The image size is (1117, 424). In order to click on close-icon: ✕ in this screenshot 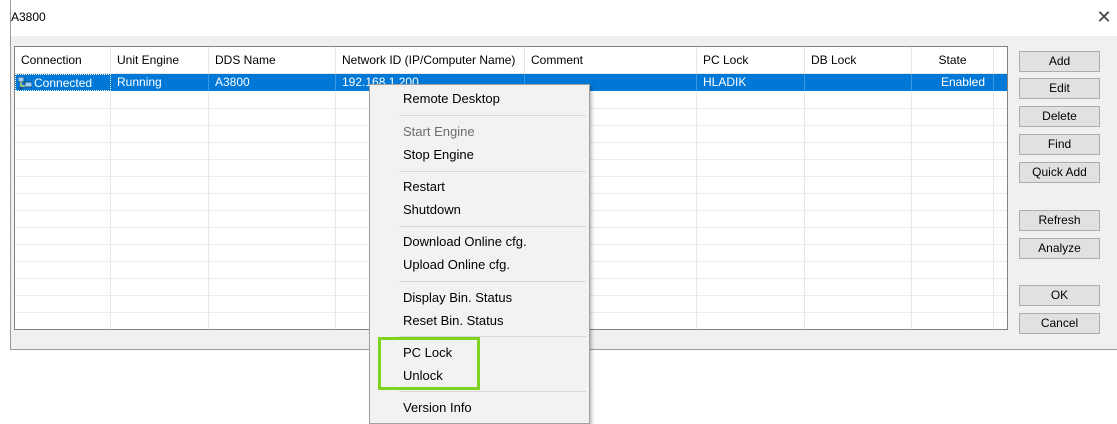, I will do `click(1104, 18)`.